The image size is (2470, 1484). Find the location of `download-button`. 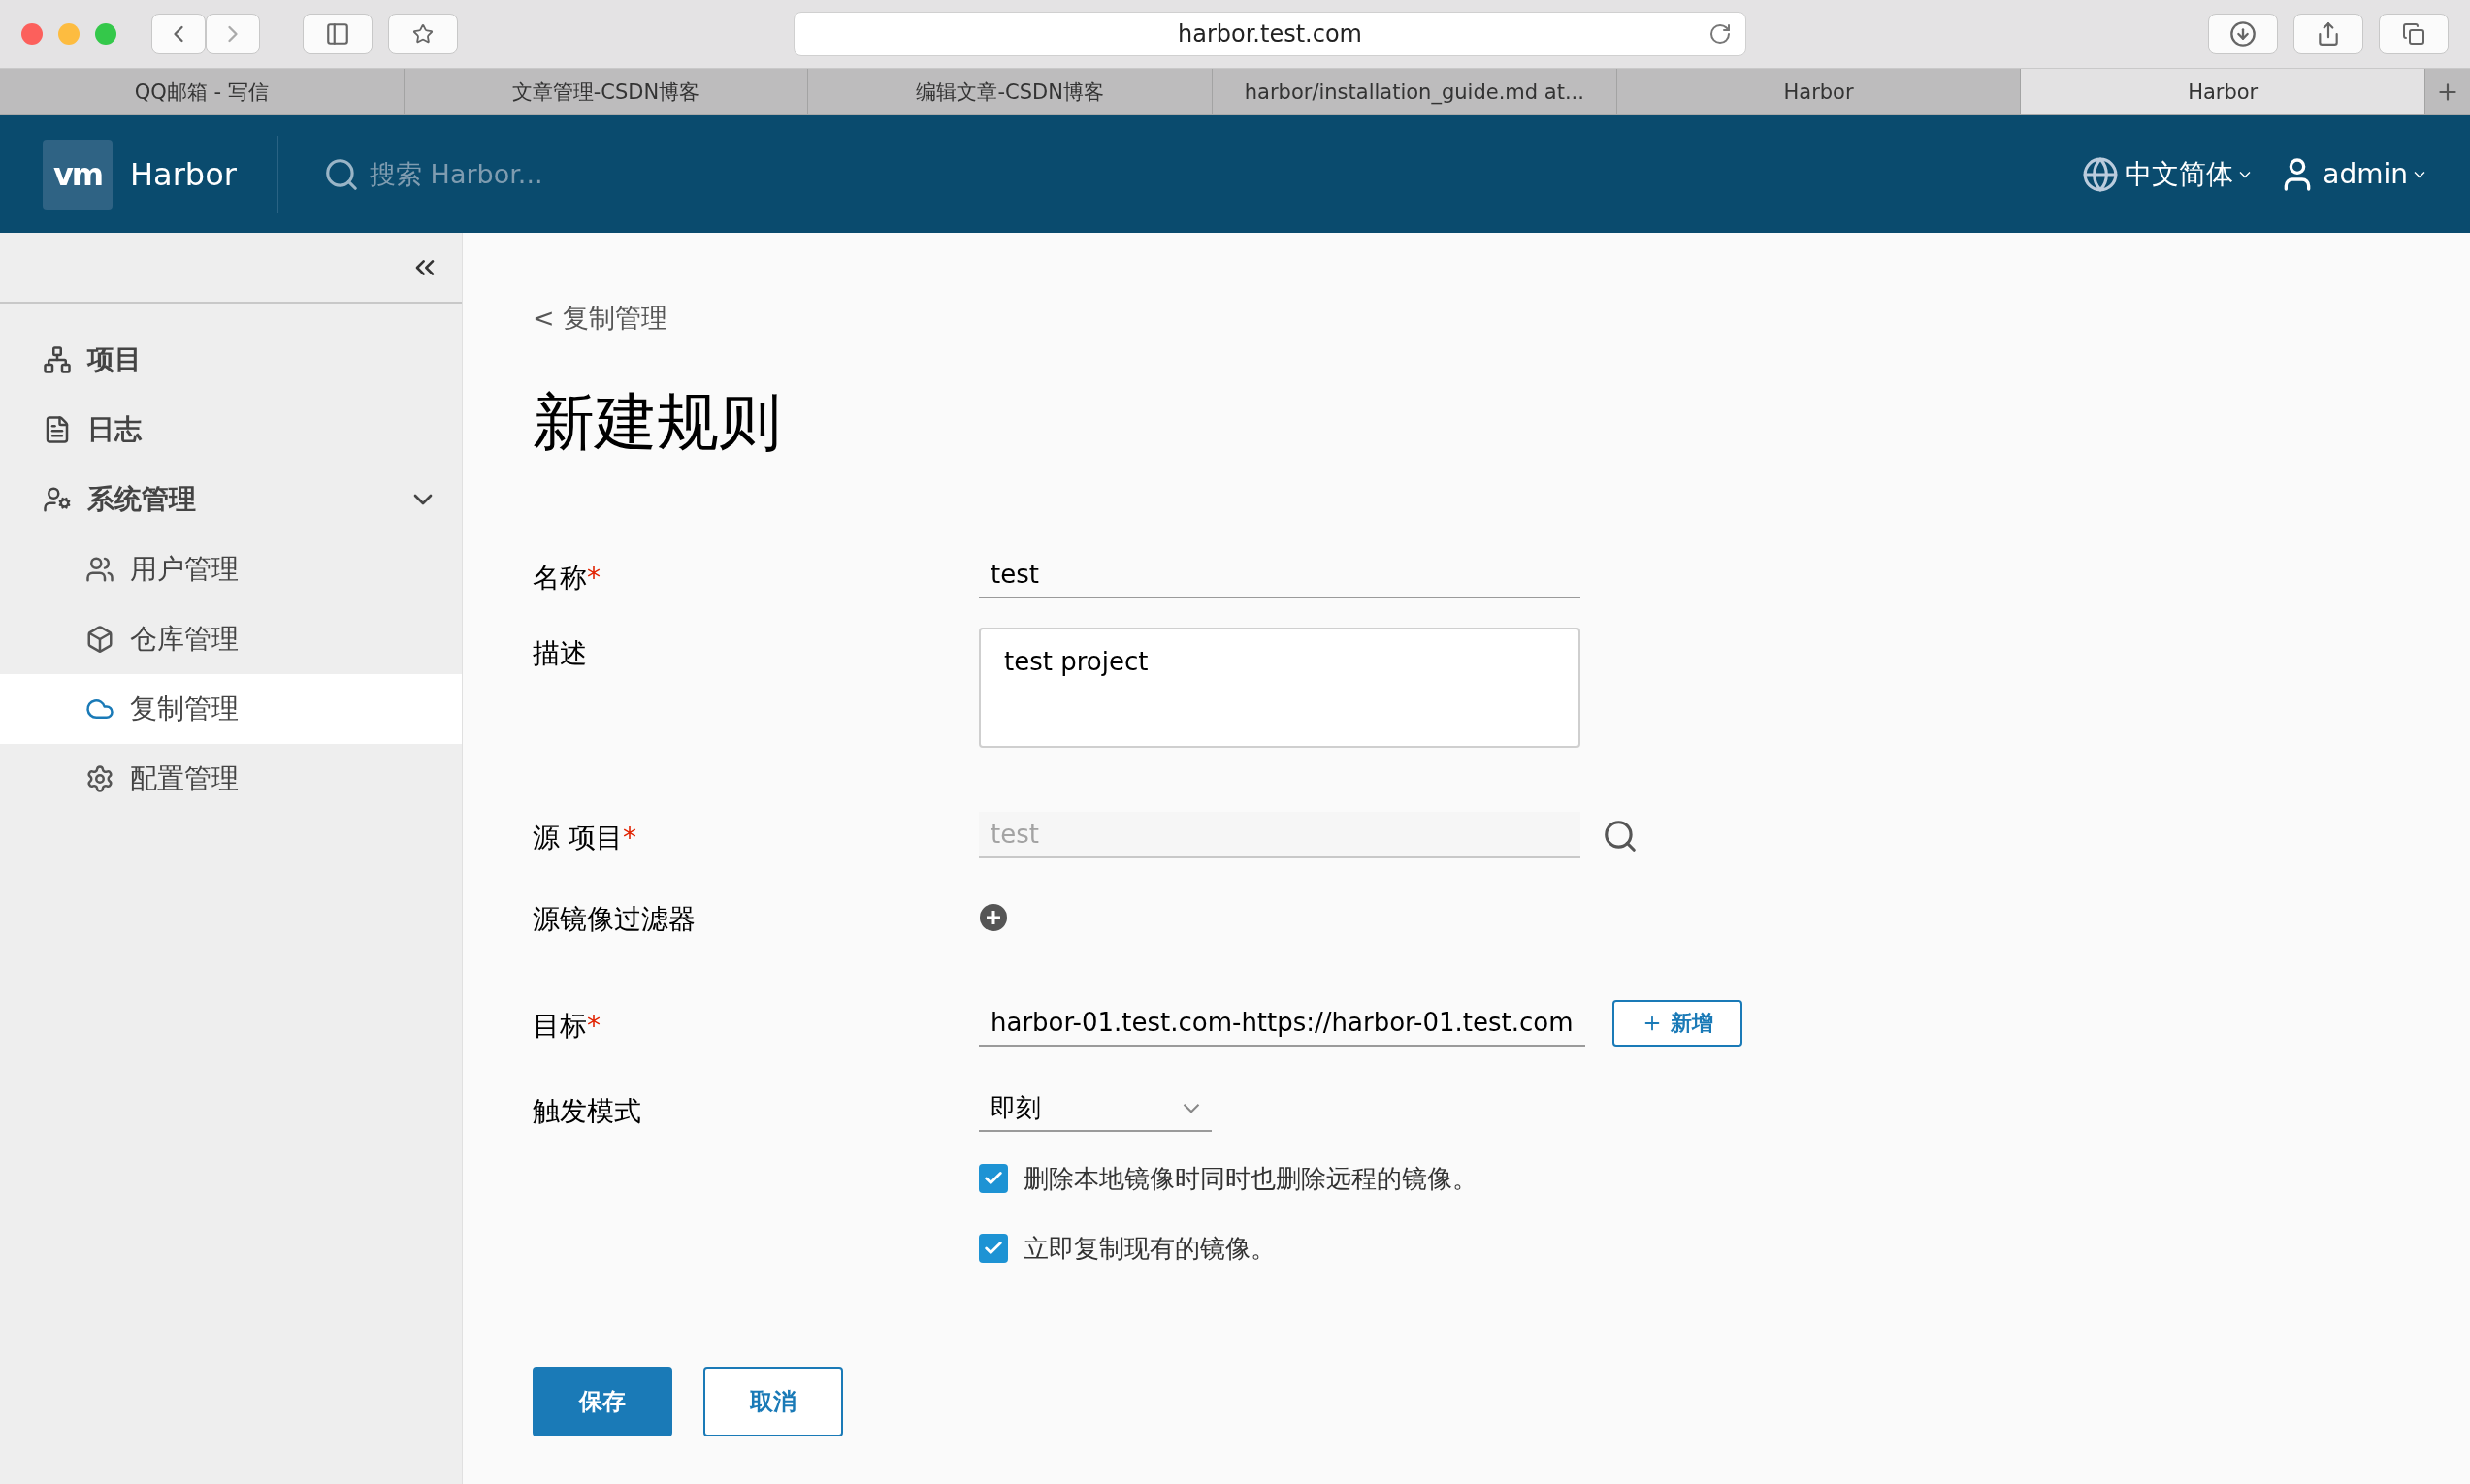

download-button is located at coordinates (2243, 34).